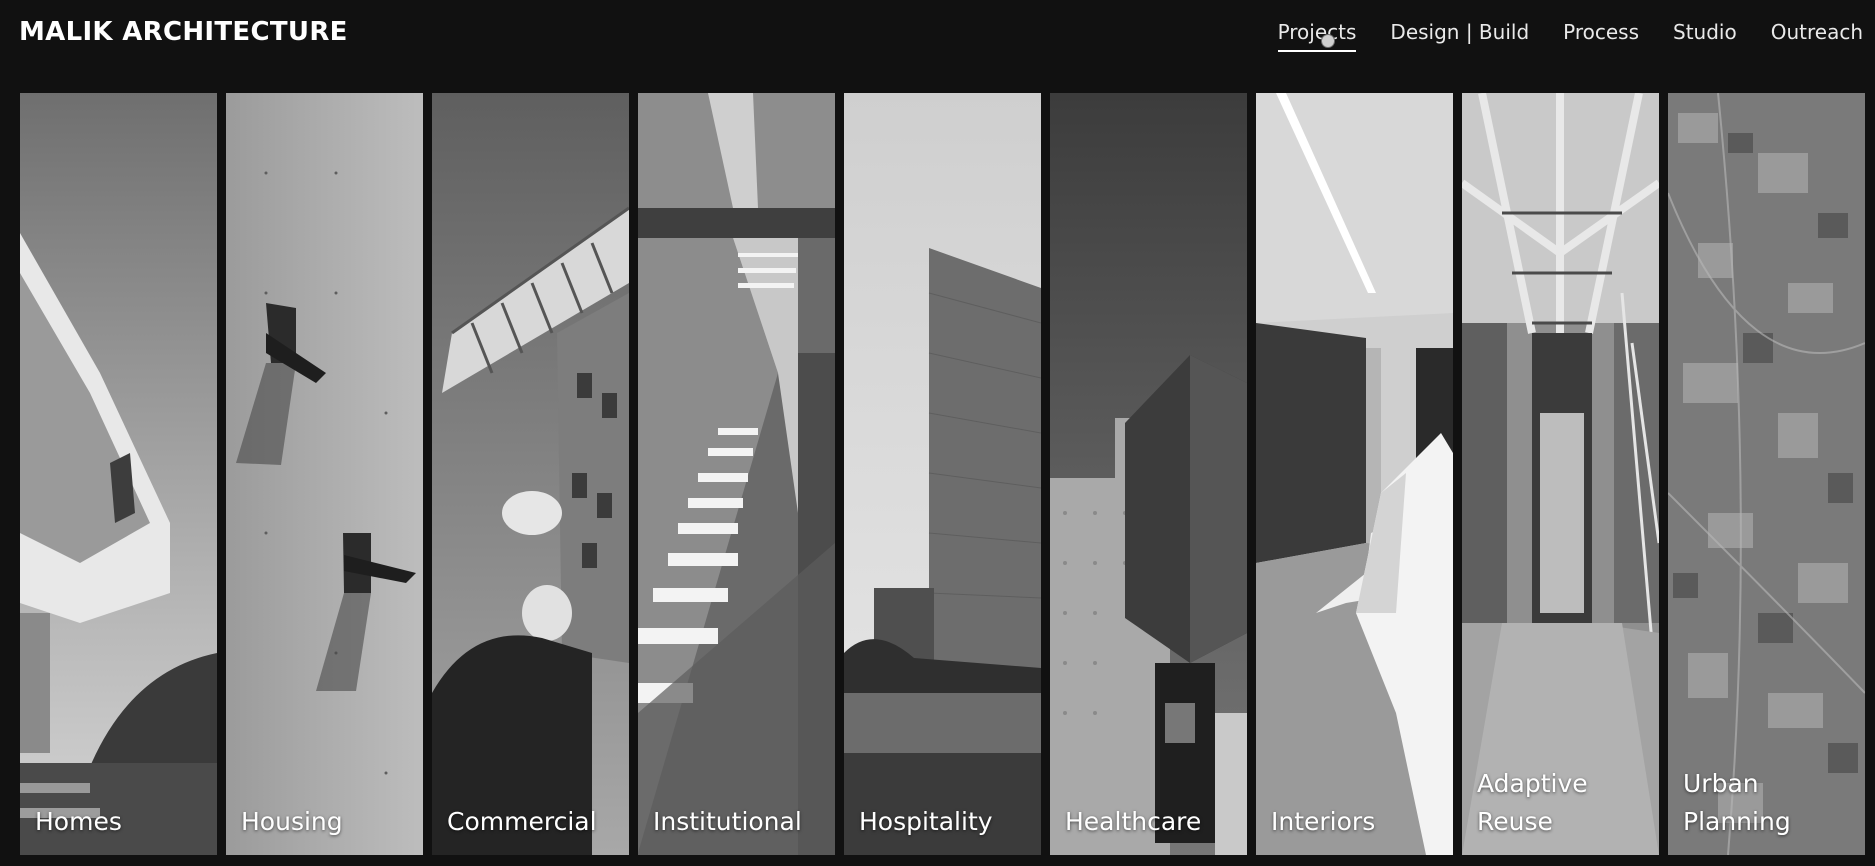 This screenshot has width=1875, height=866. Describe the element at coordinates (1328, 41) in the screenshot. I see `mouse-cursor-icon` at that location.